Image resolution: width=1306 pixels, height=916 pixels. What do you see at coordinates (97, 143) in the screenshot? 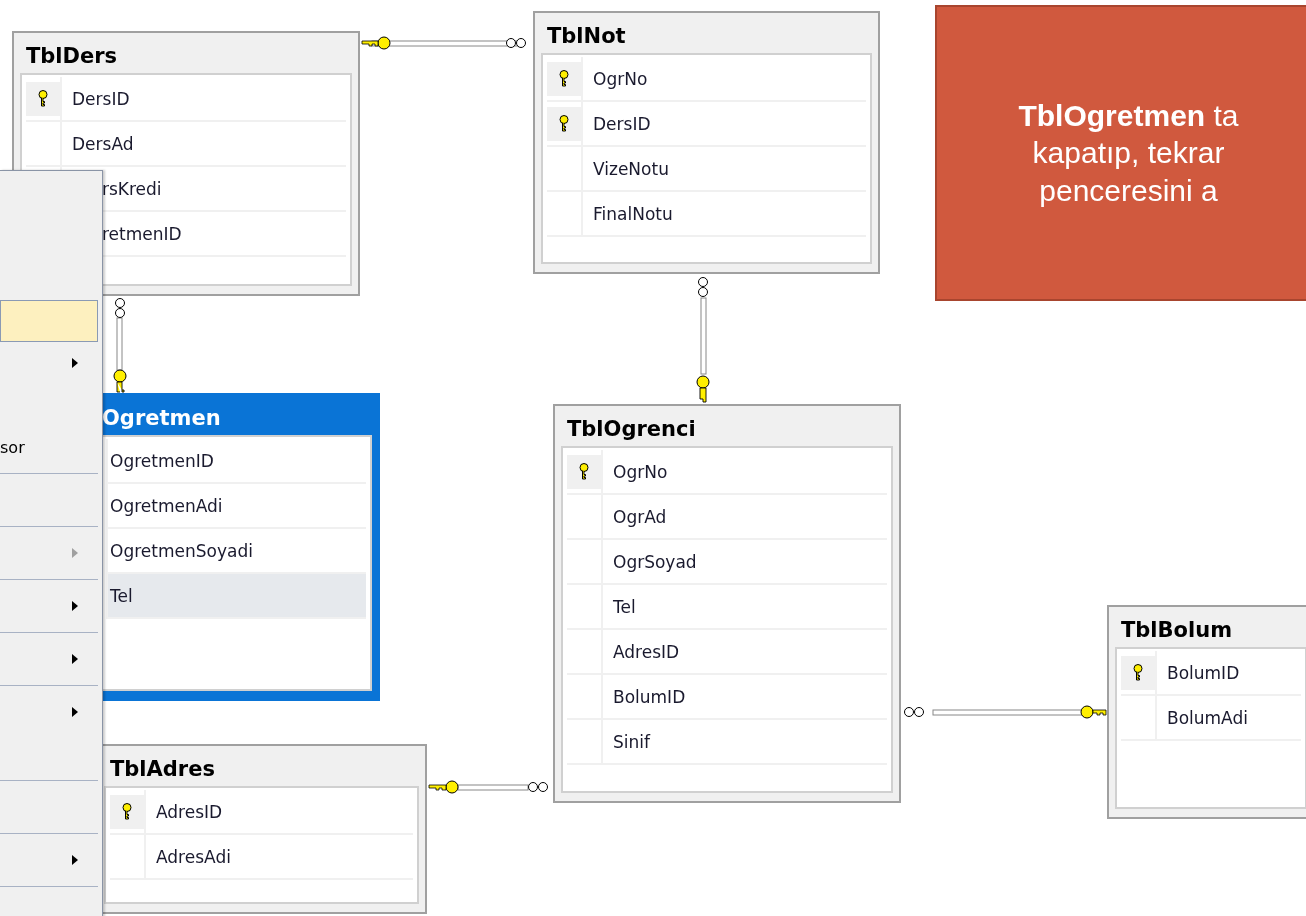
I see `column-name: DersAd` at bounding box center [97, 143].